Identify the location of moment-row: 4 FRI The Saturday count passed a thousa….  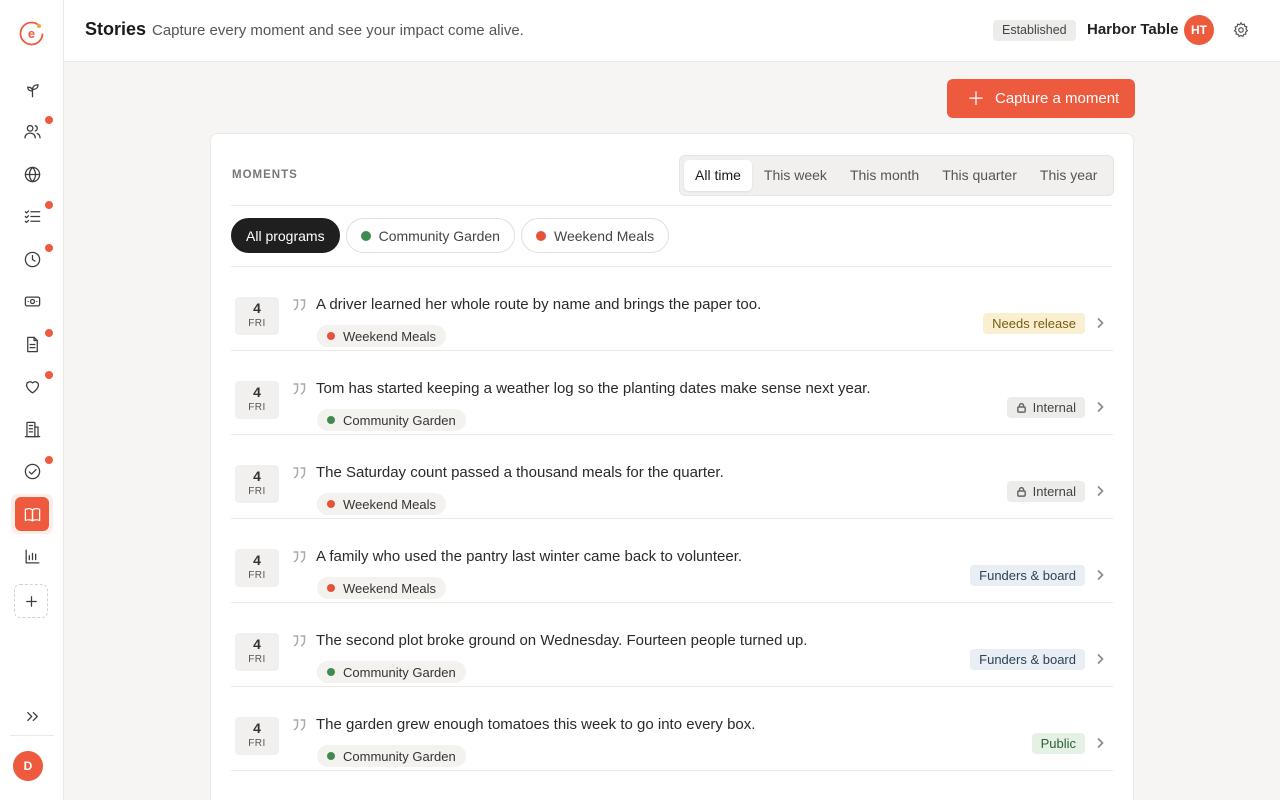
(672, 477).